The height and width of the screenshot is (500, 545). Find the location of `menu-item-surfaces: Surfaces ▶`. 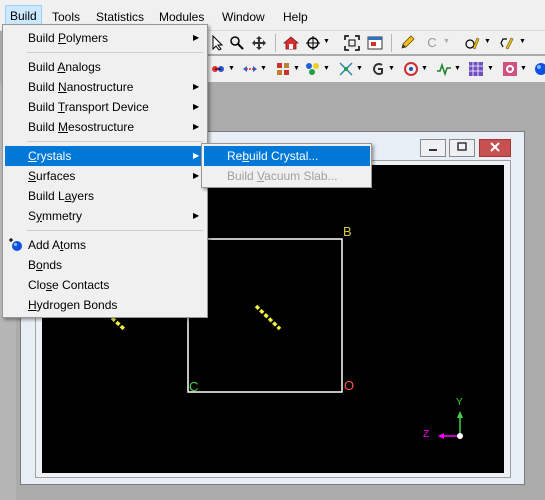

menu-item-surfaces: Surfaces ▶ is located at coordinates (105, 176).